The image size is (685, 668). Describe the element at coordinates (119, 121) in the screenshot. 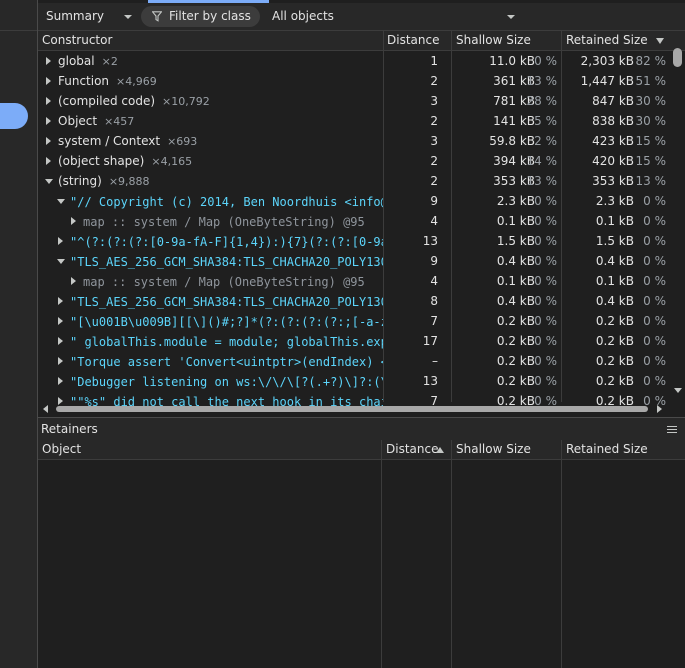

I see `instance-count: ×457` at that location.